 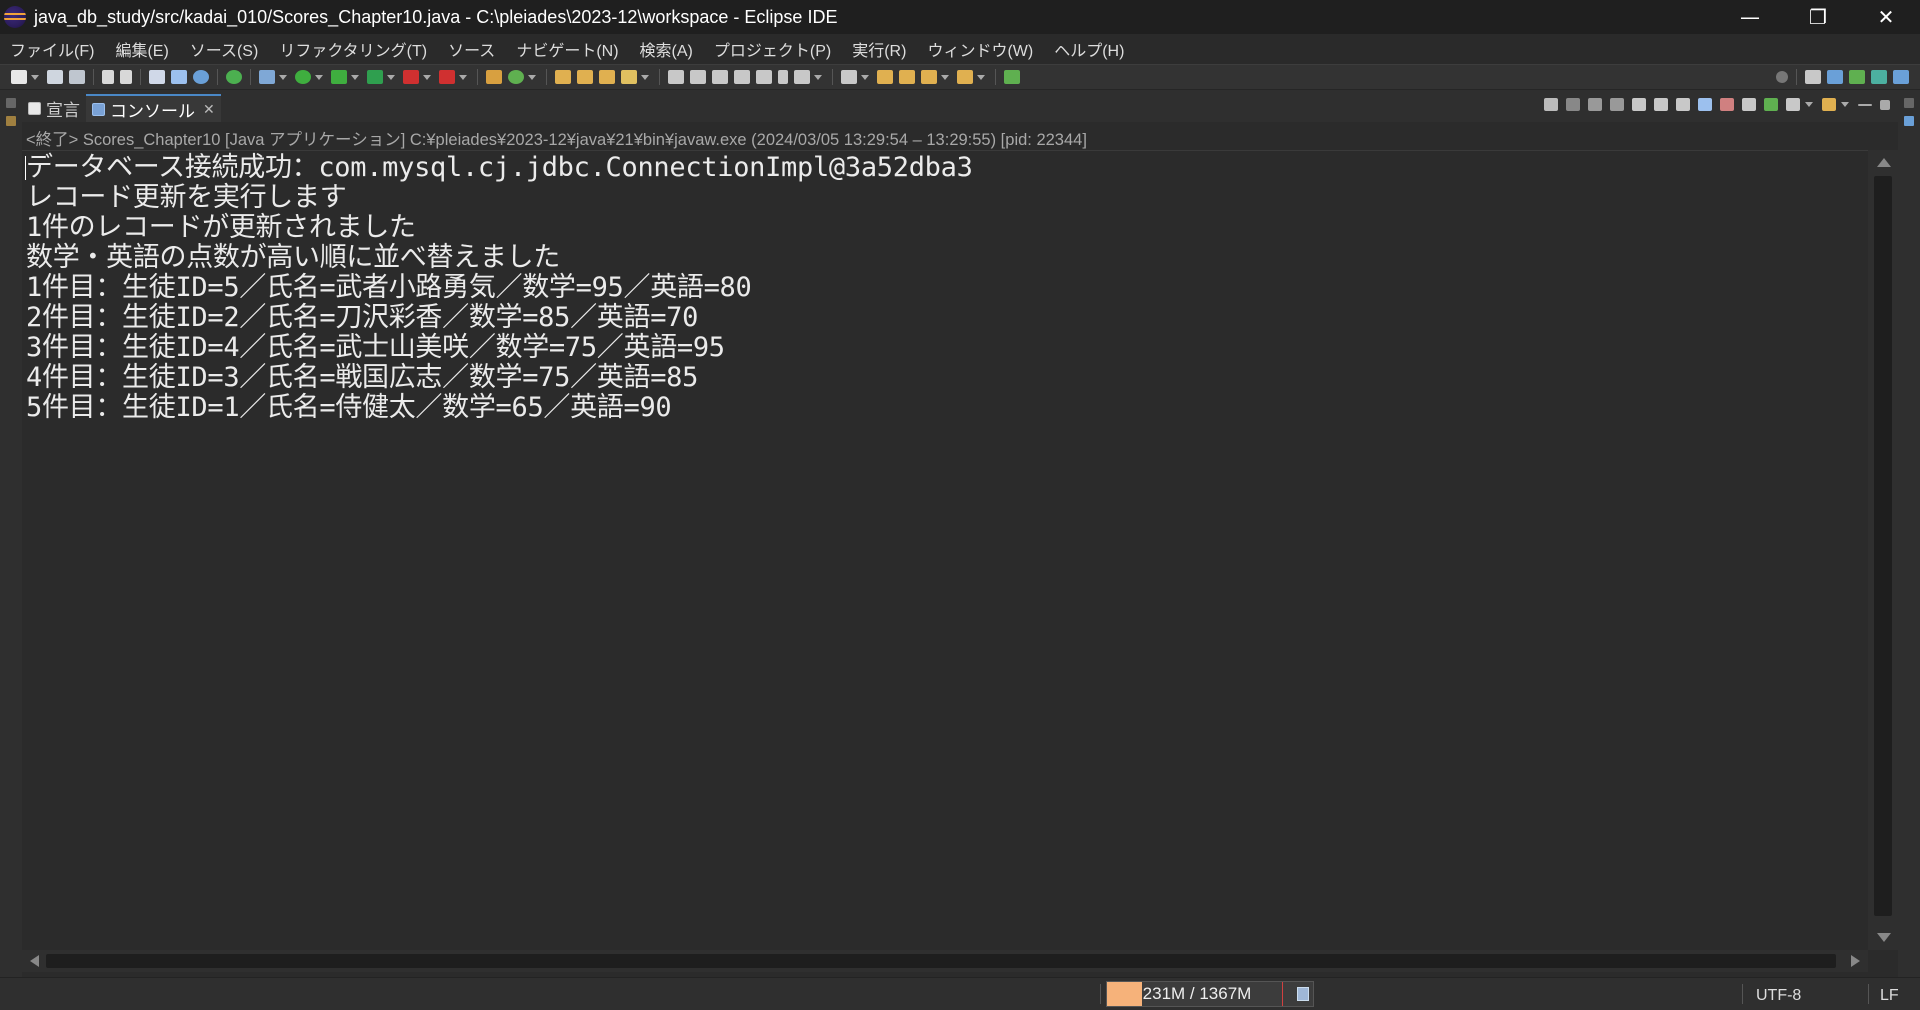 I want to click on git-perspective-icon, so click(x=1879, y=77).